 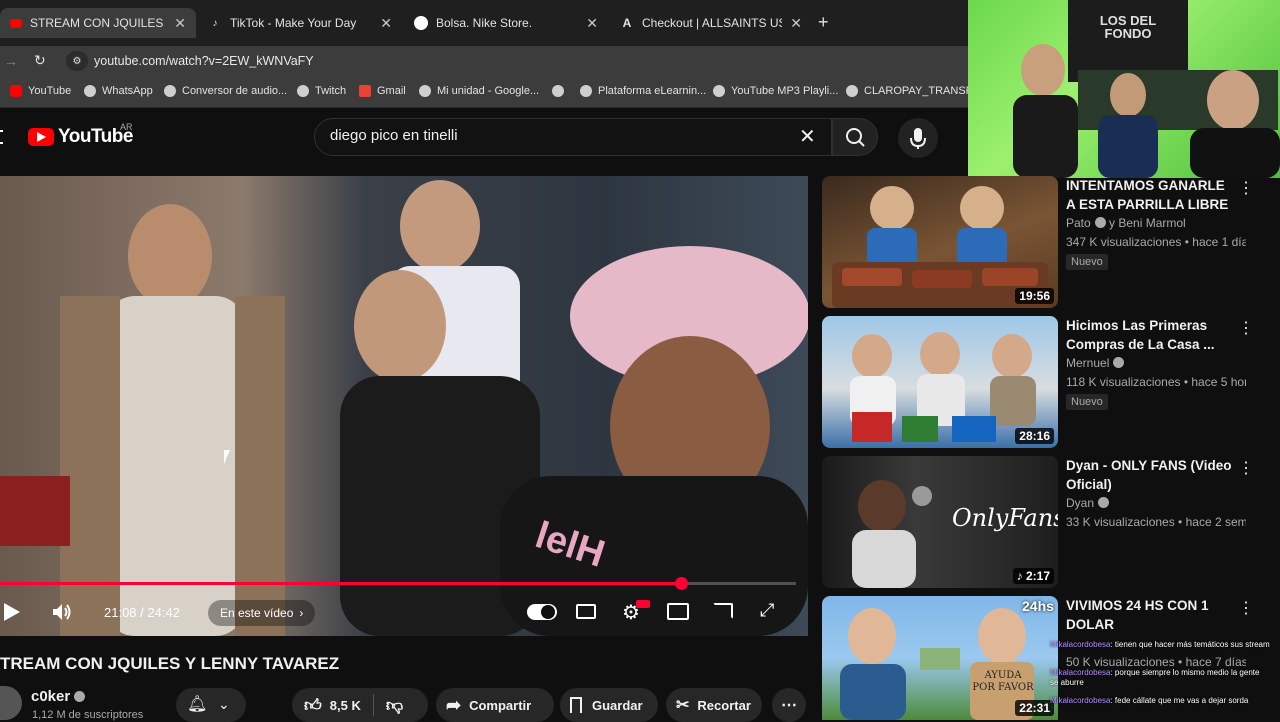 What do you see at coordinates (211, 705) in the screenshot?
I see `subscribed-button: 🔔︎ ⌄` at bounding box center [211, 705].